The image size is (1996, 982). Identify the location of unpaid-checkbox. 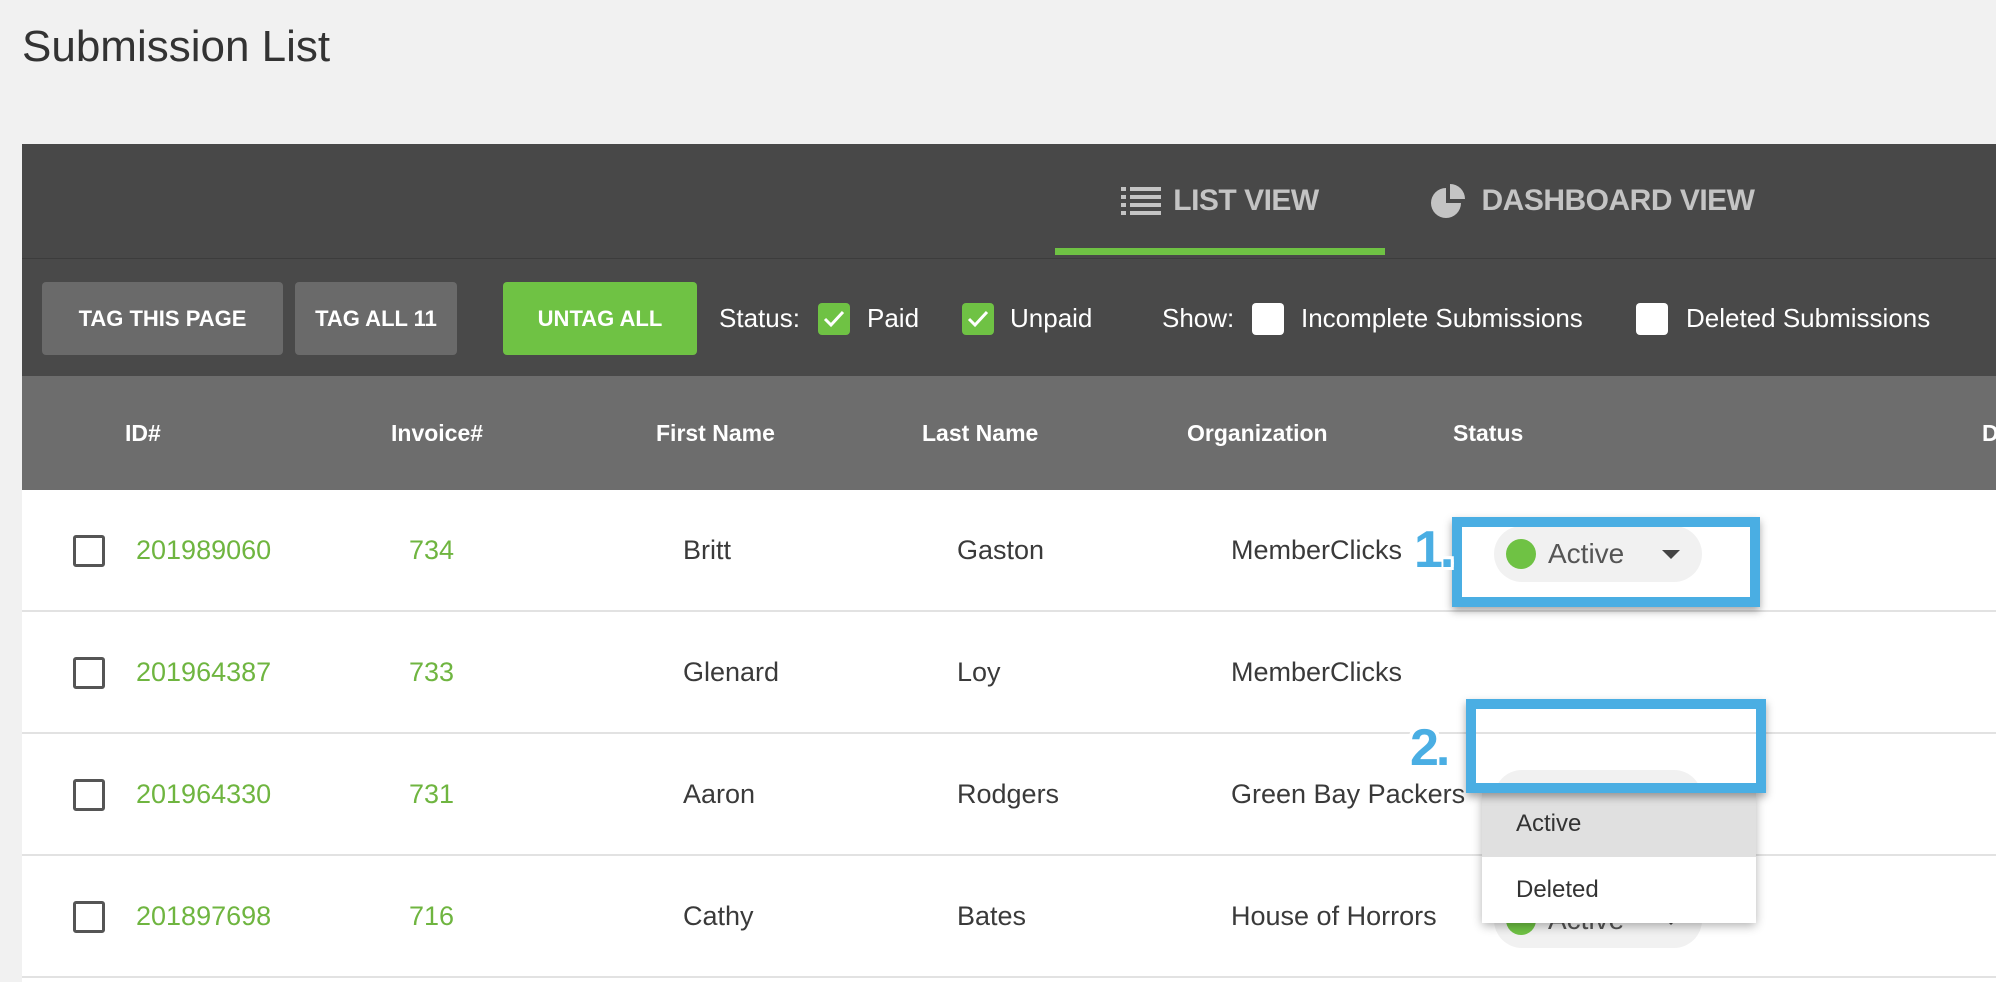
(978, 319).